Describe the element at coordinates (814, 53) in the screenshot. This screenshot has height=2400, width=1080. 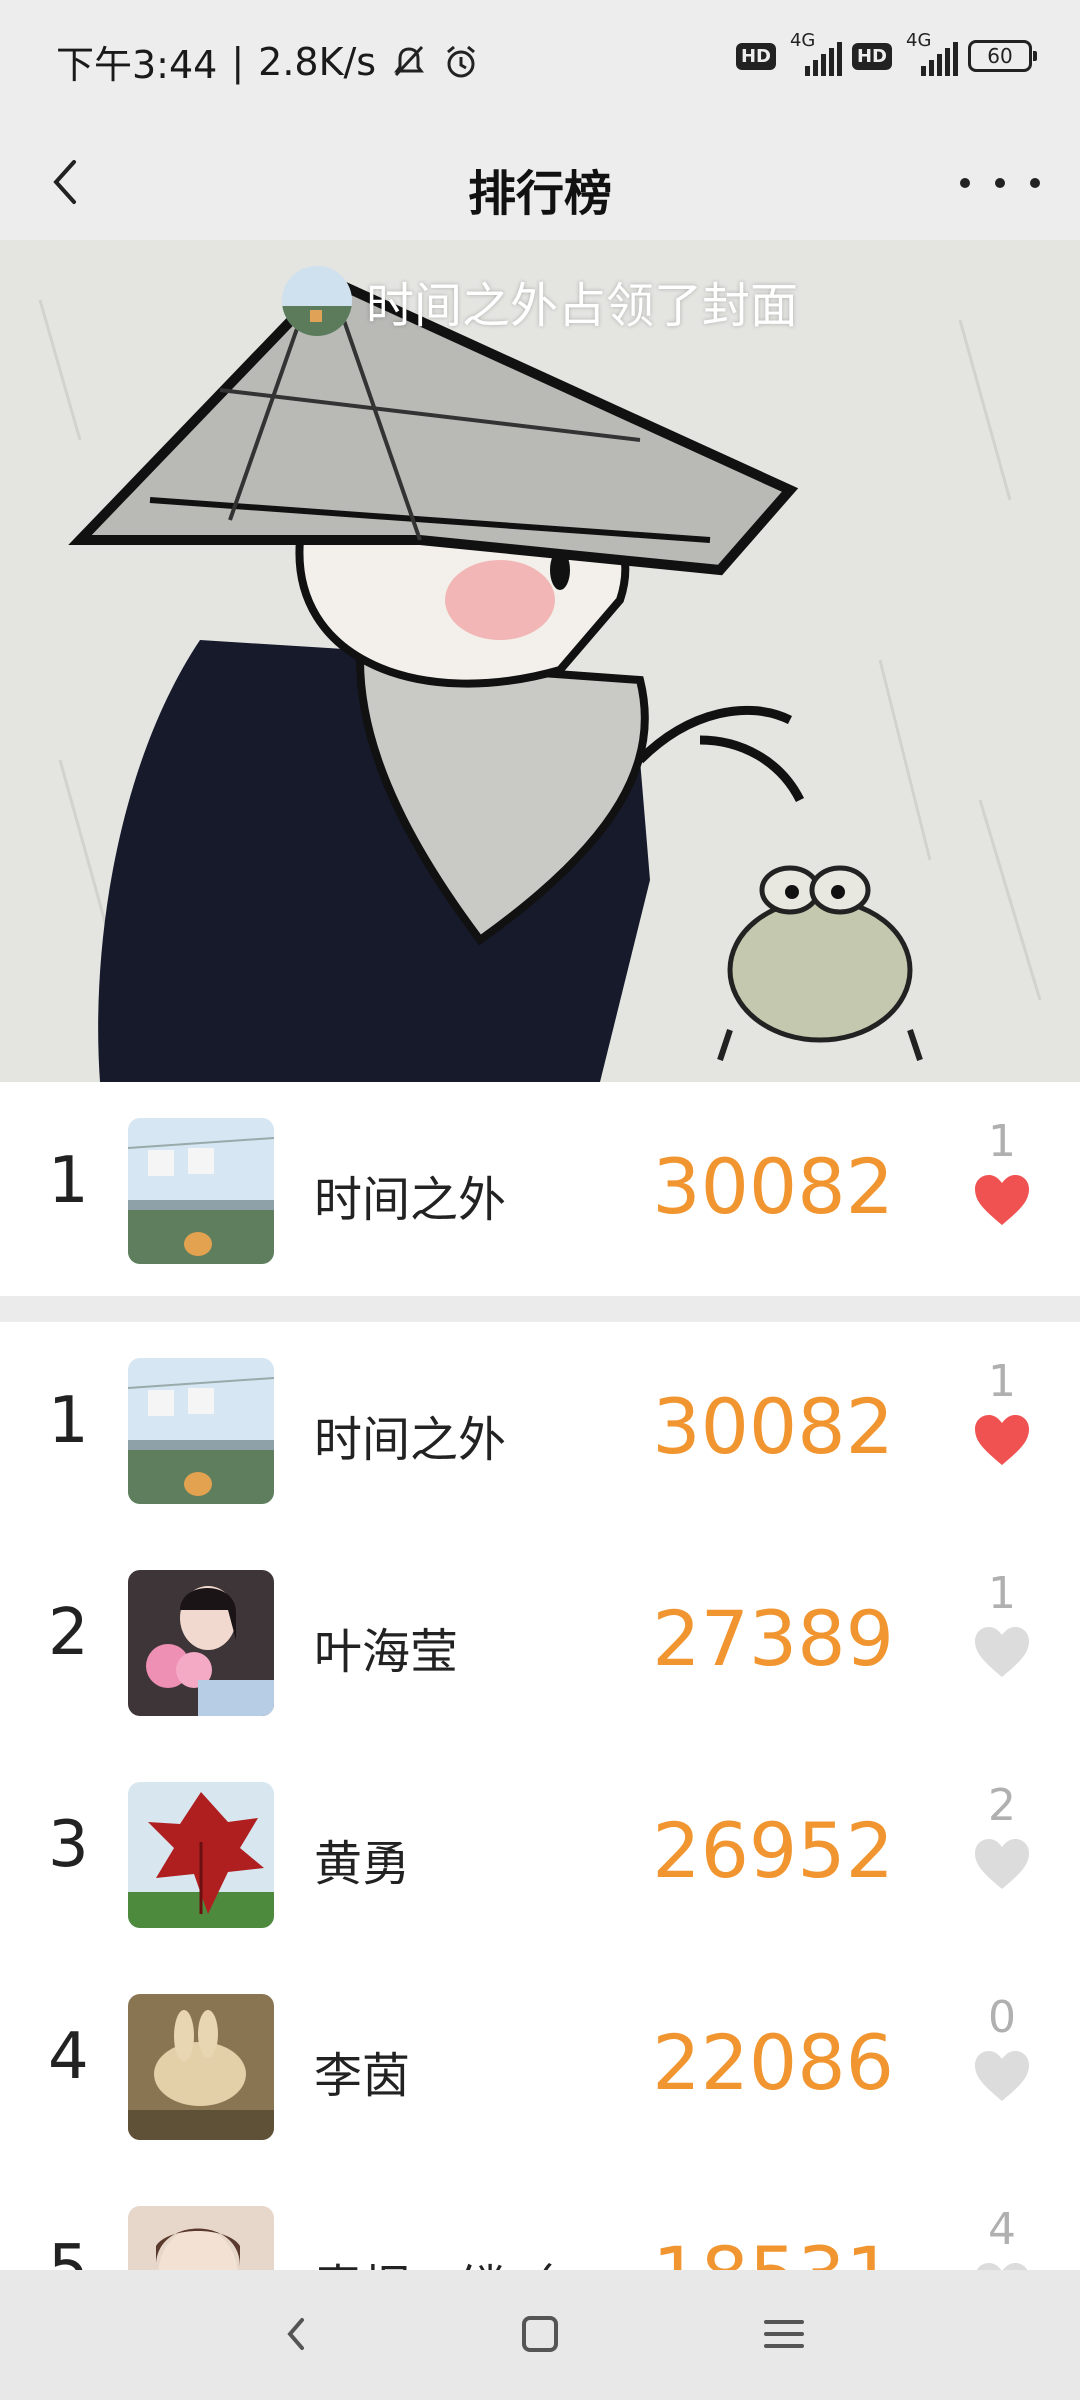
I see `signal-icon-1: 4G` at that location.